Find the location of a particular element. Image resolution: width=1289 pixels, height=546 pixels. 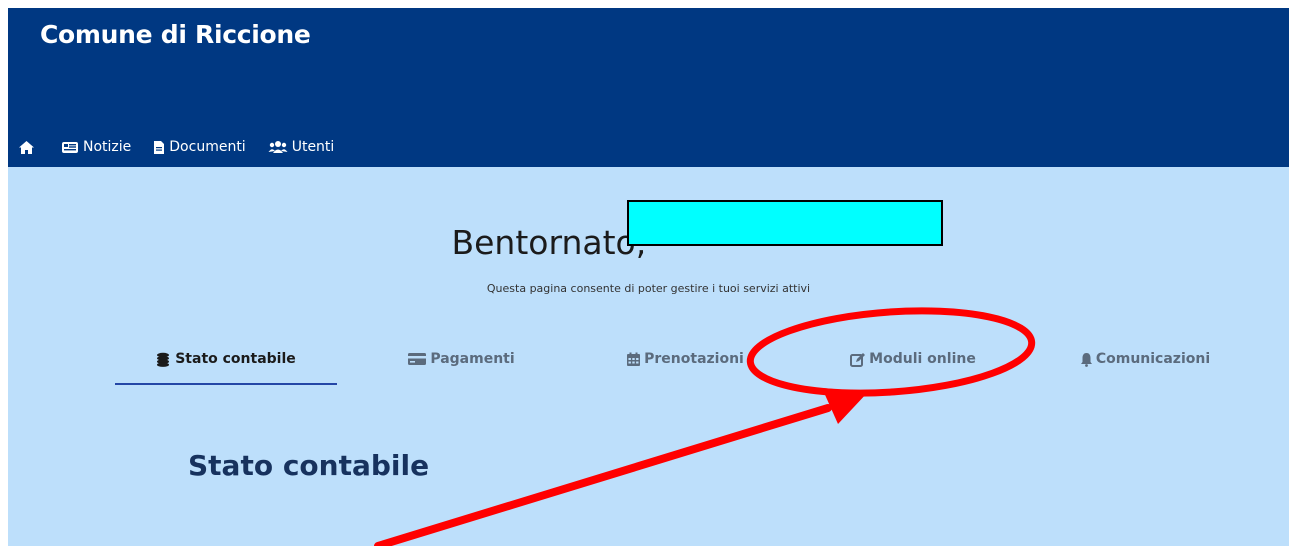

section-title: Stato contabile is located at coordinates (309, 465).